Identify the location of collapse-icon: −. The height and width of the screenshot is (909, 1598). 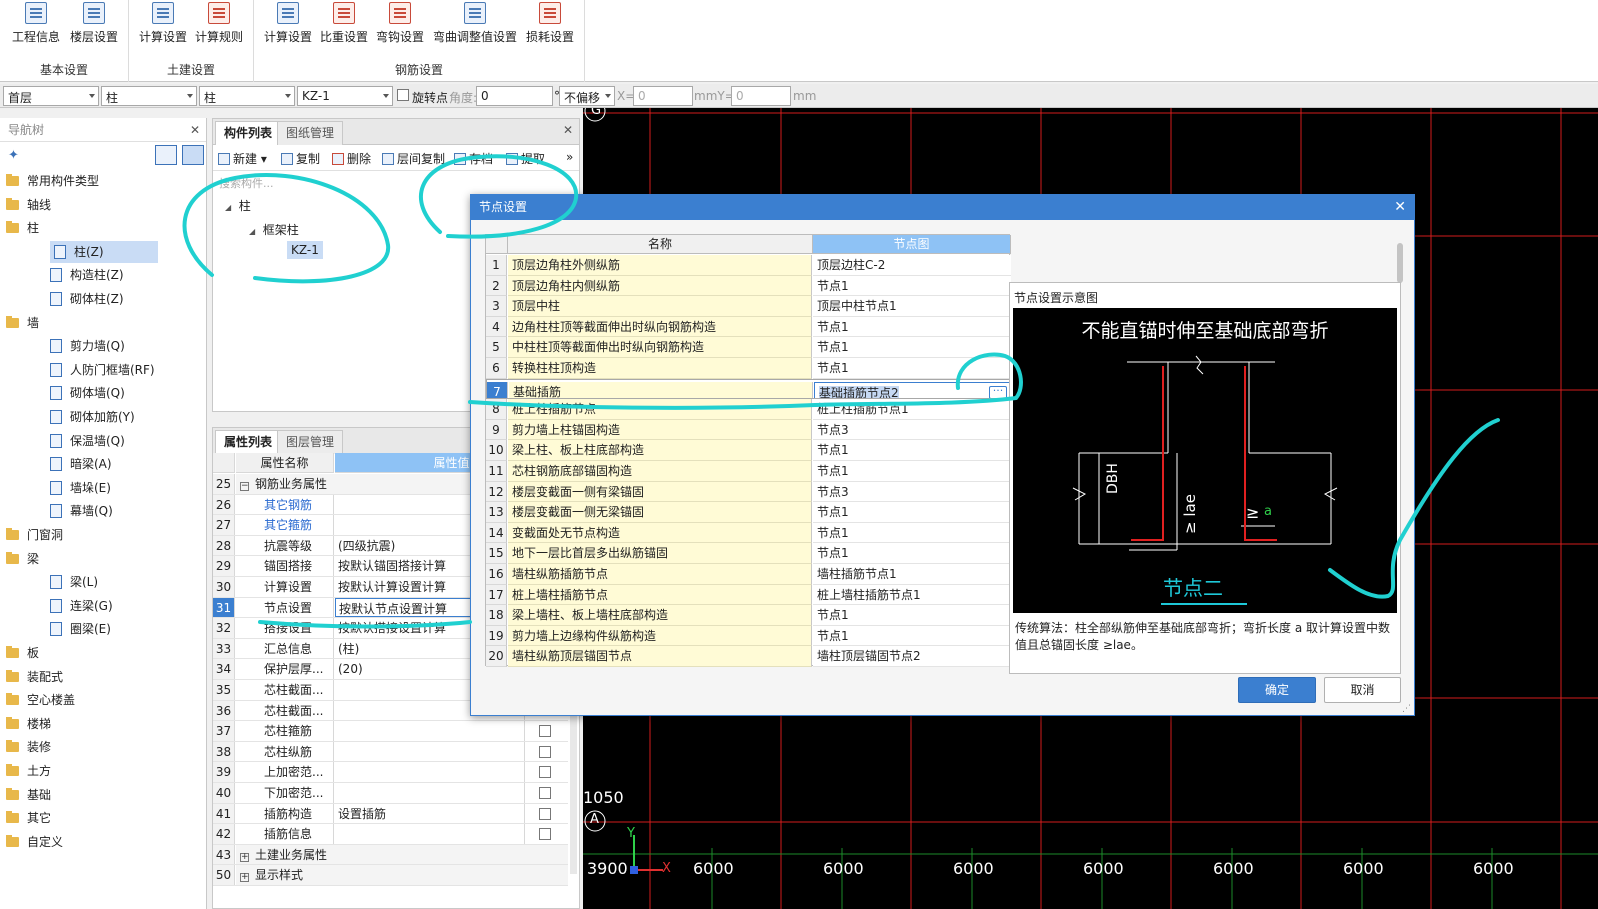
(244, 486).